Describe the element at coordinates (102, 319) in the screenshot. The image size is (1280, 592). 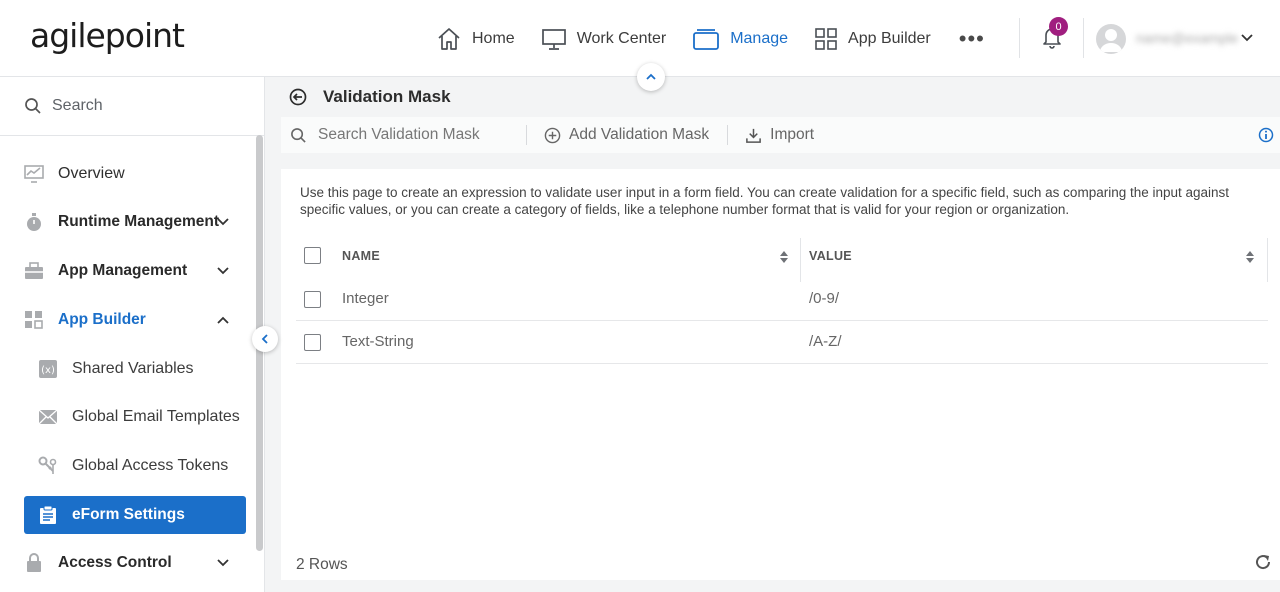
I see `sidebar-item-label: App Builder` at that location.